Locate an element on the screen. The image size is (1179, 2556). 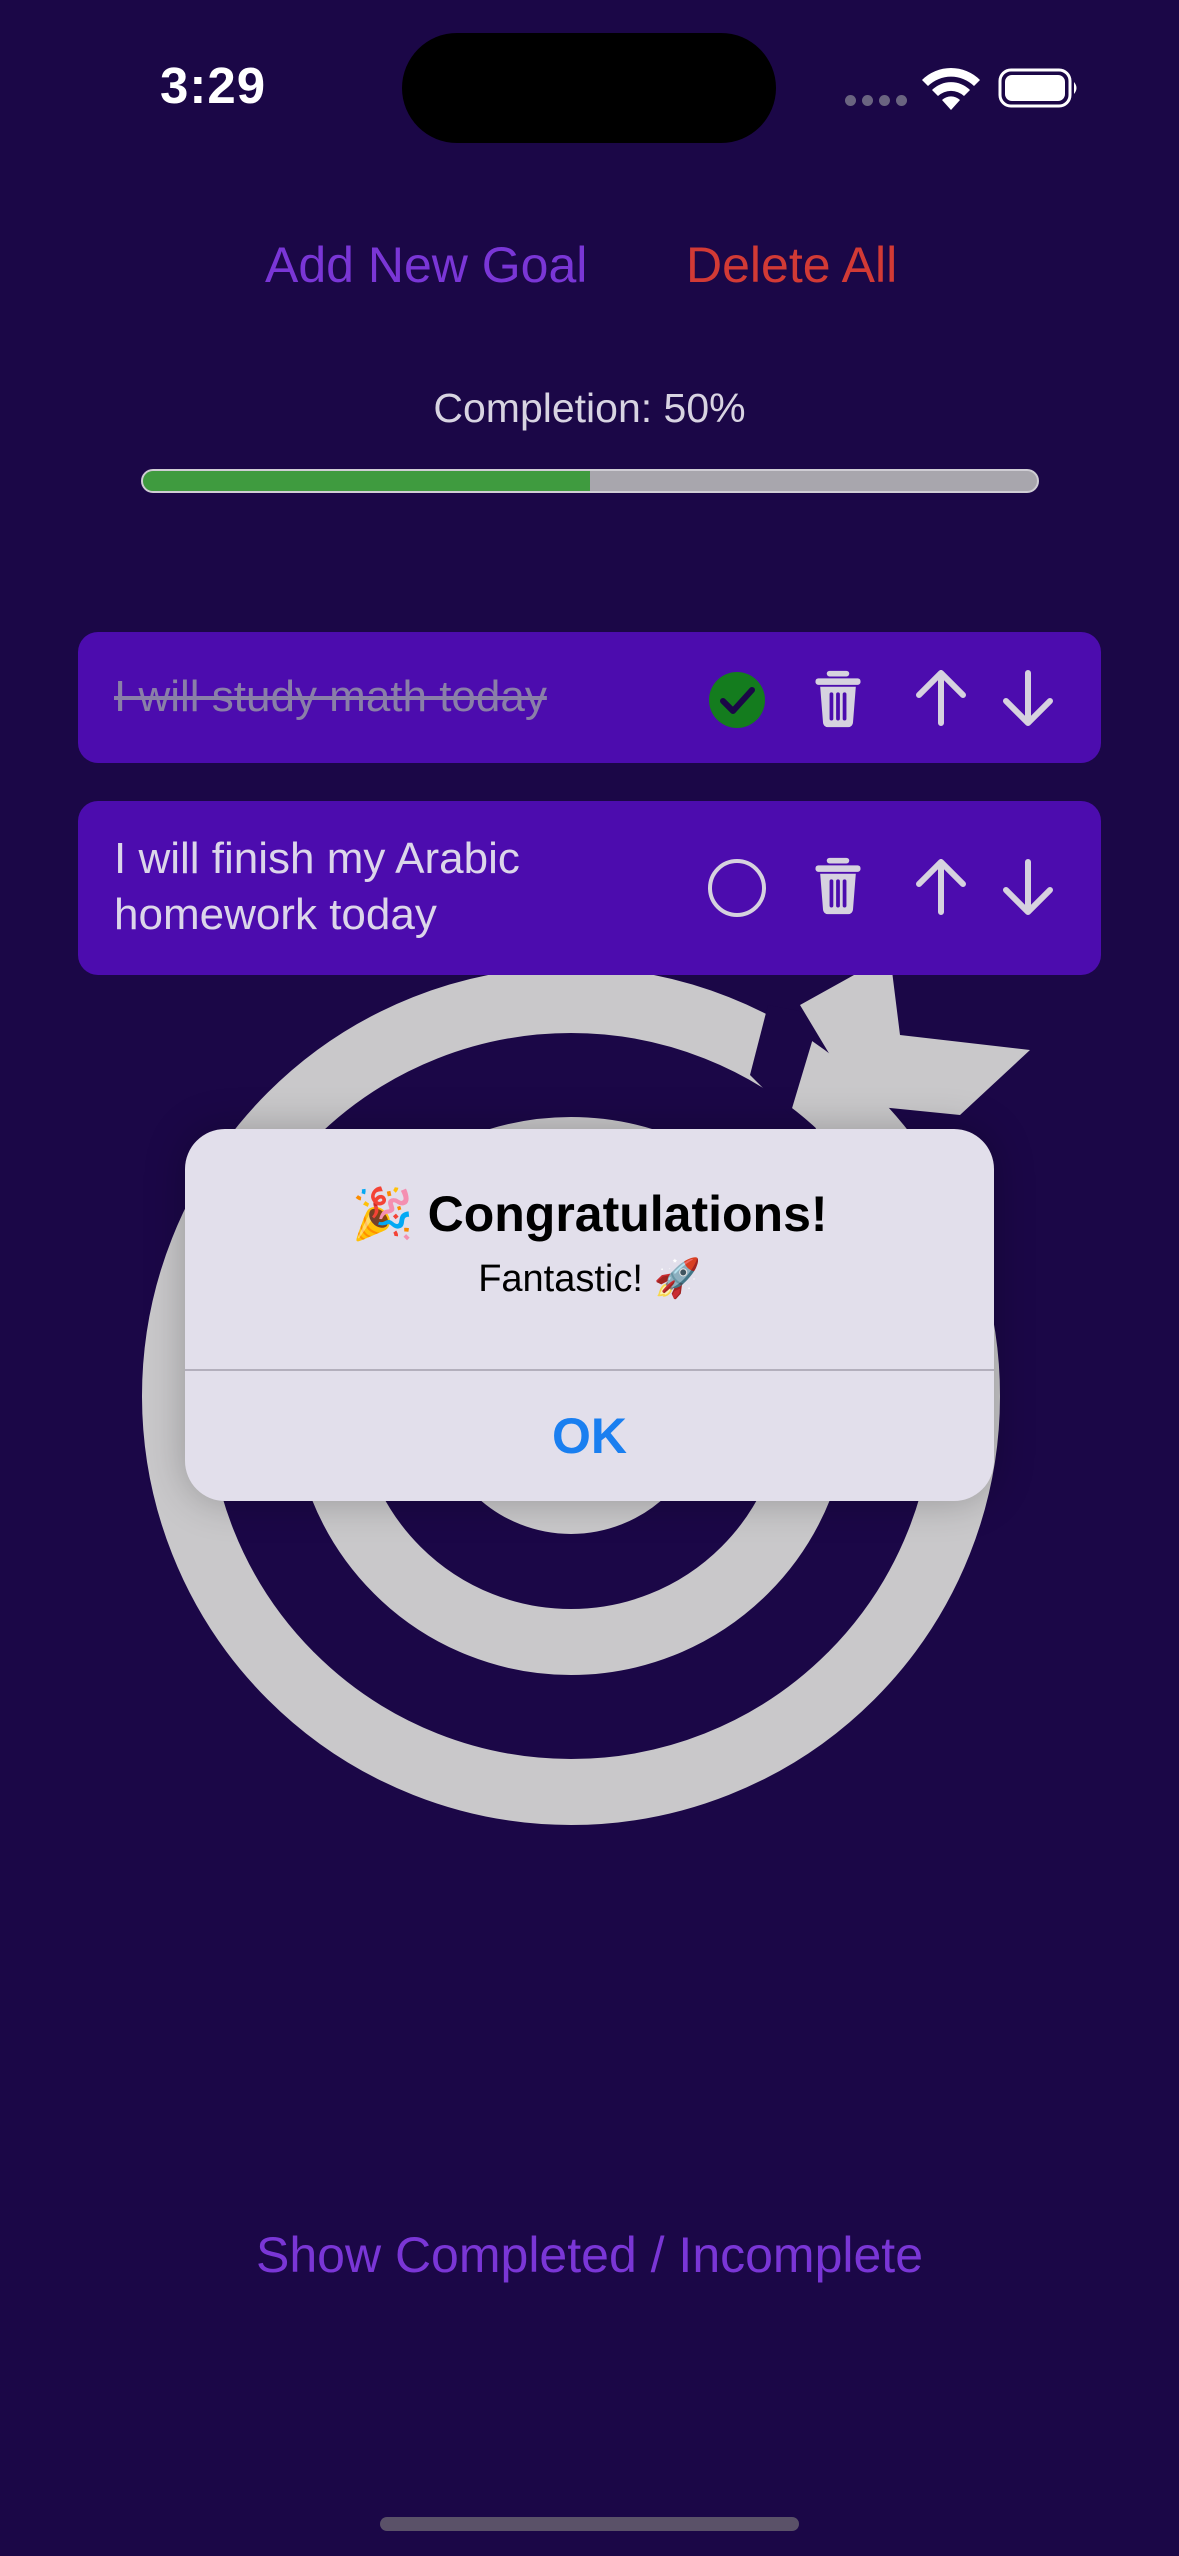
status-time: 3:29 is located at coordinates (213, 85).